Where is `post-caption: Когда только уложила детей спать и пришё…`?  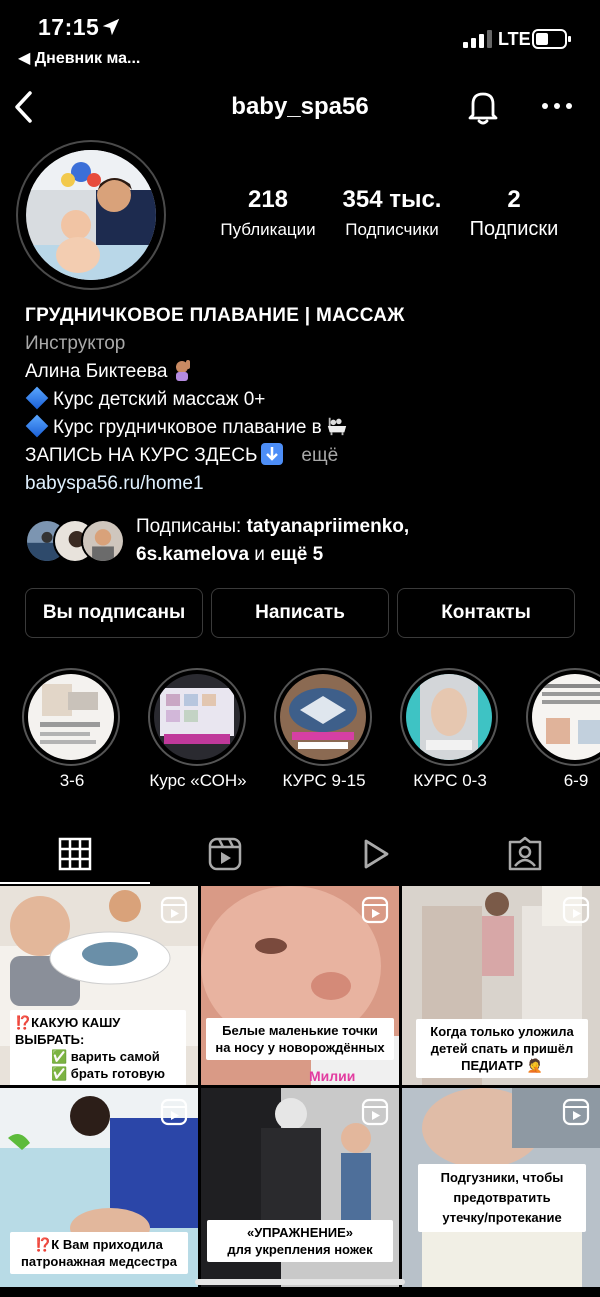
post-caption: Когда только уложила детей спать и пришё… is located at coordinates (502, 1048).